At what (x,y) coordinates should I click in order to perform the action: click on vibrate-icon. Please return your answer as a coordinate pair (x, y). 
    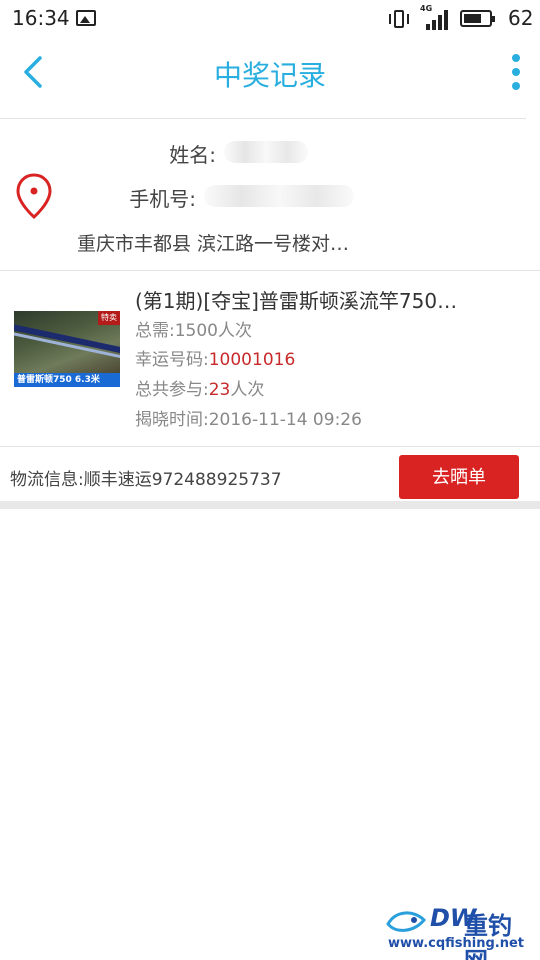
    Looking at the image, I should click on (399, 19).